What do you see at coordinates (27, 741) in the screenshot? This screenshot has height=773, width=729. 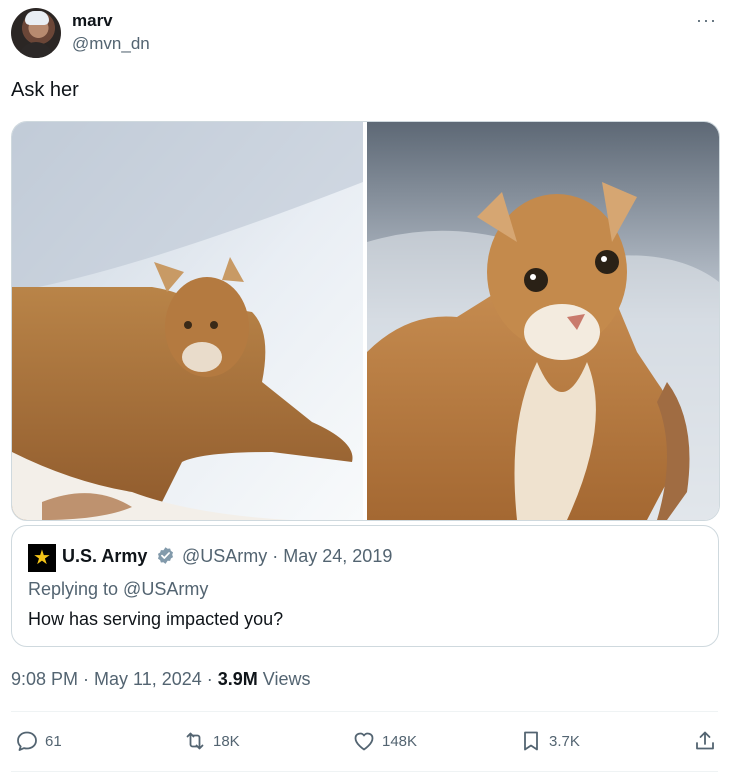 I see `reply-icon` at bounding box center [27, 741].